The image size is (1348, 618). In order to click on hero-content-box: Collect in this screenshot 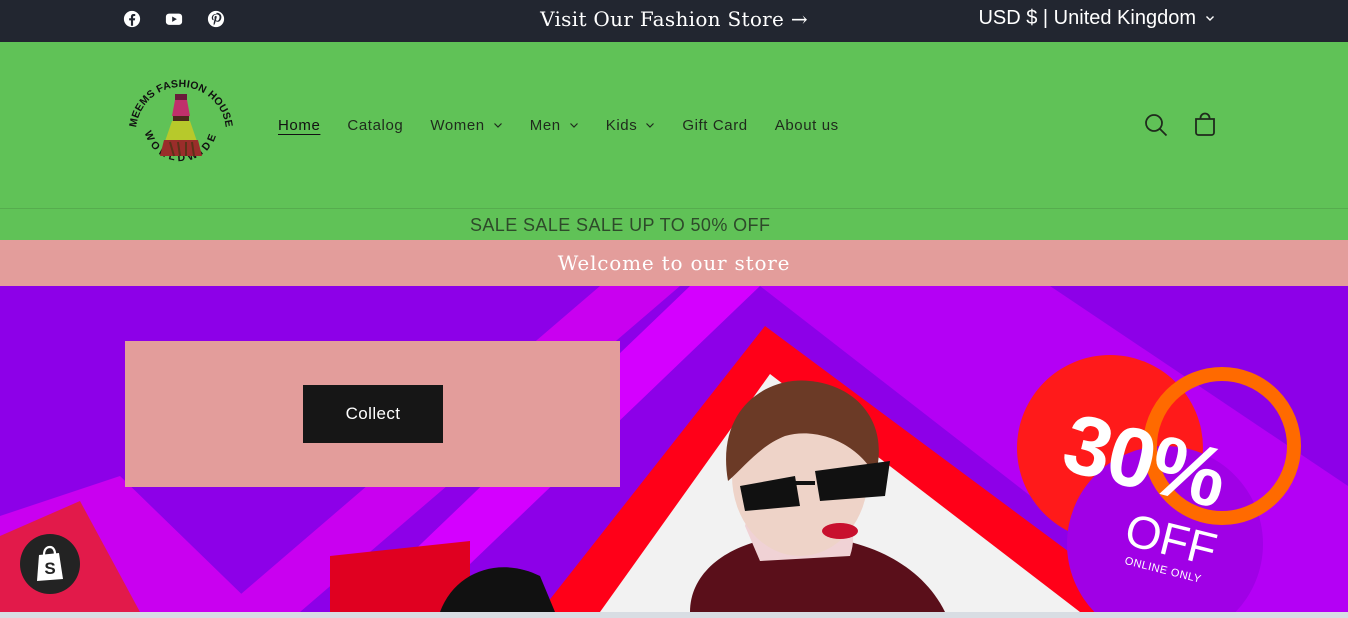, I will do `click(372, 414)`.